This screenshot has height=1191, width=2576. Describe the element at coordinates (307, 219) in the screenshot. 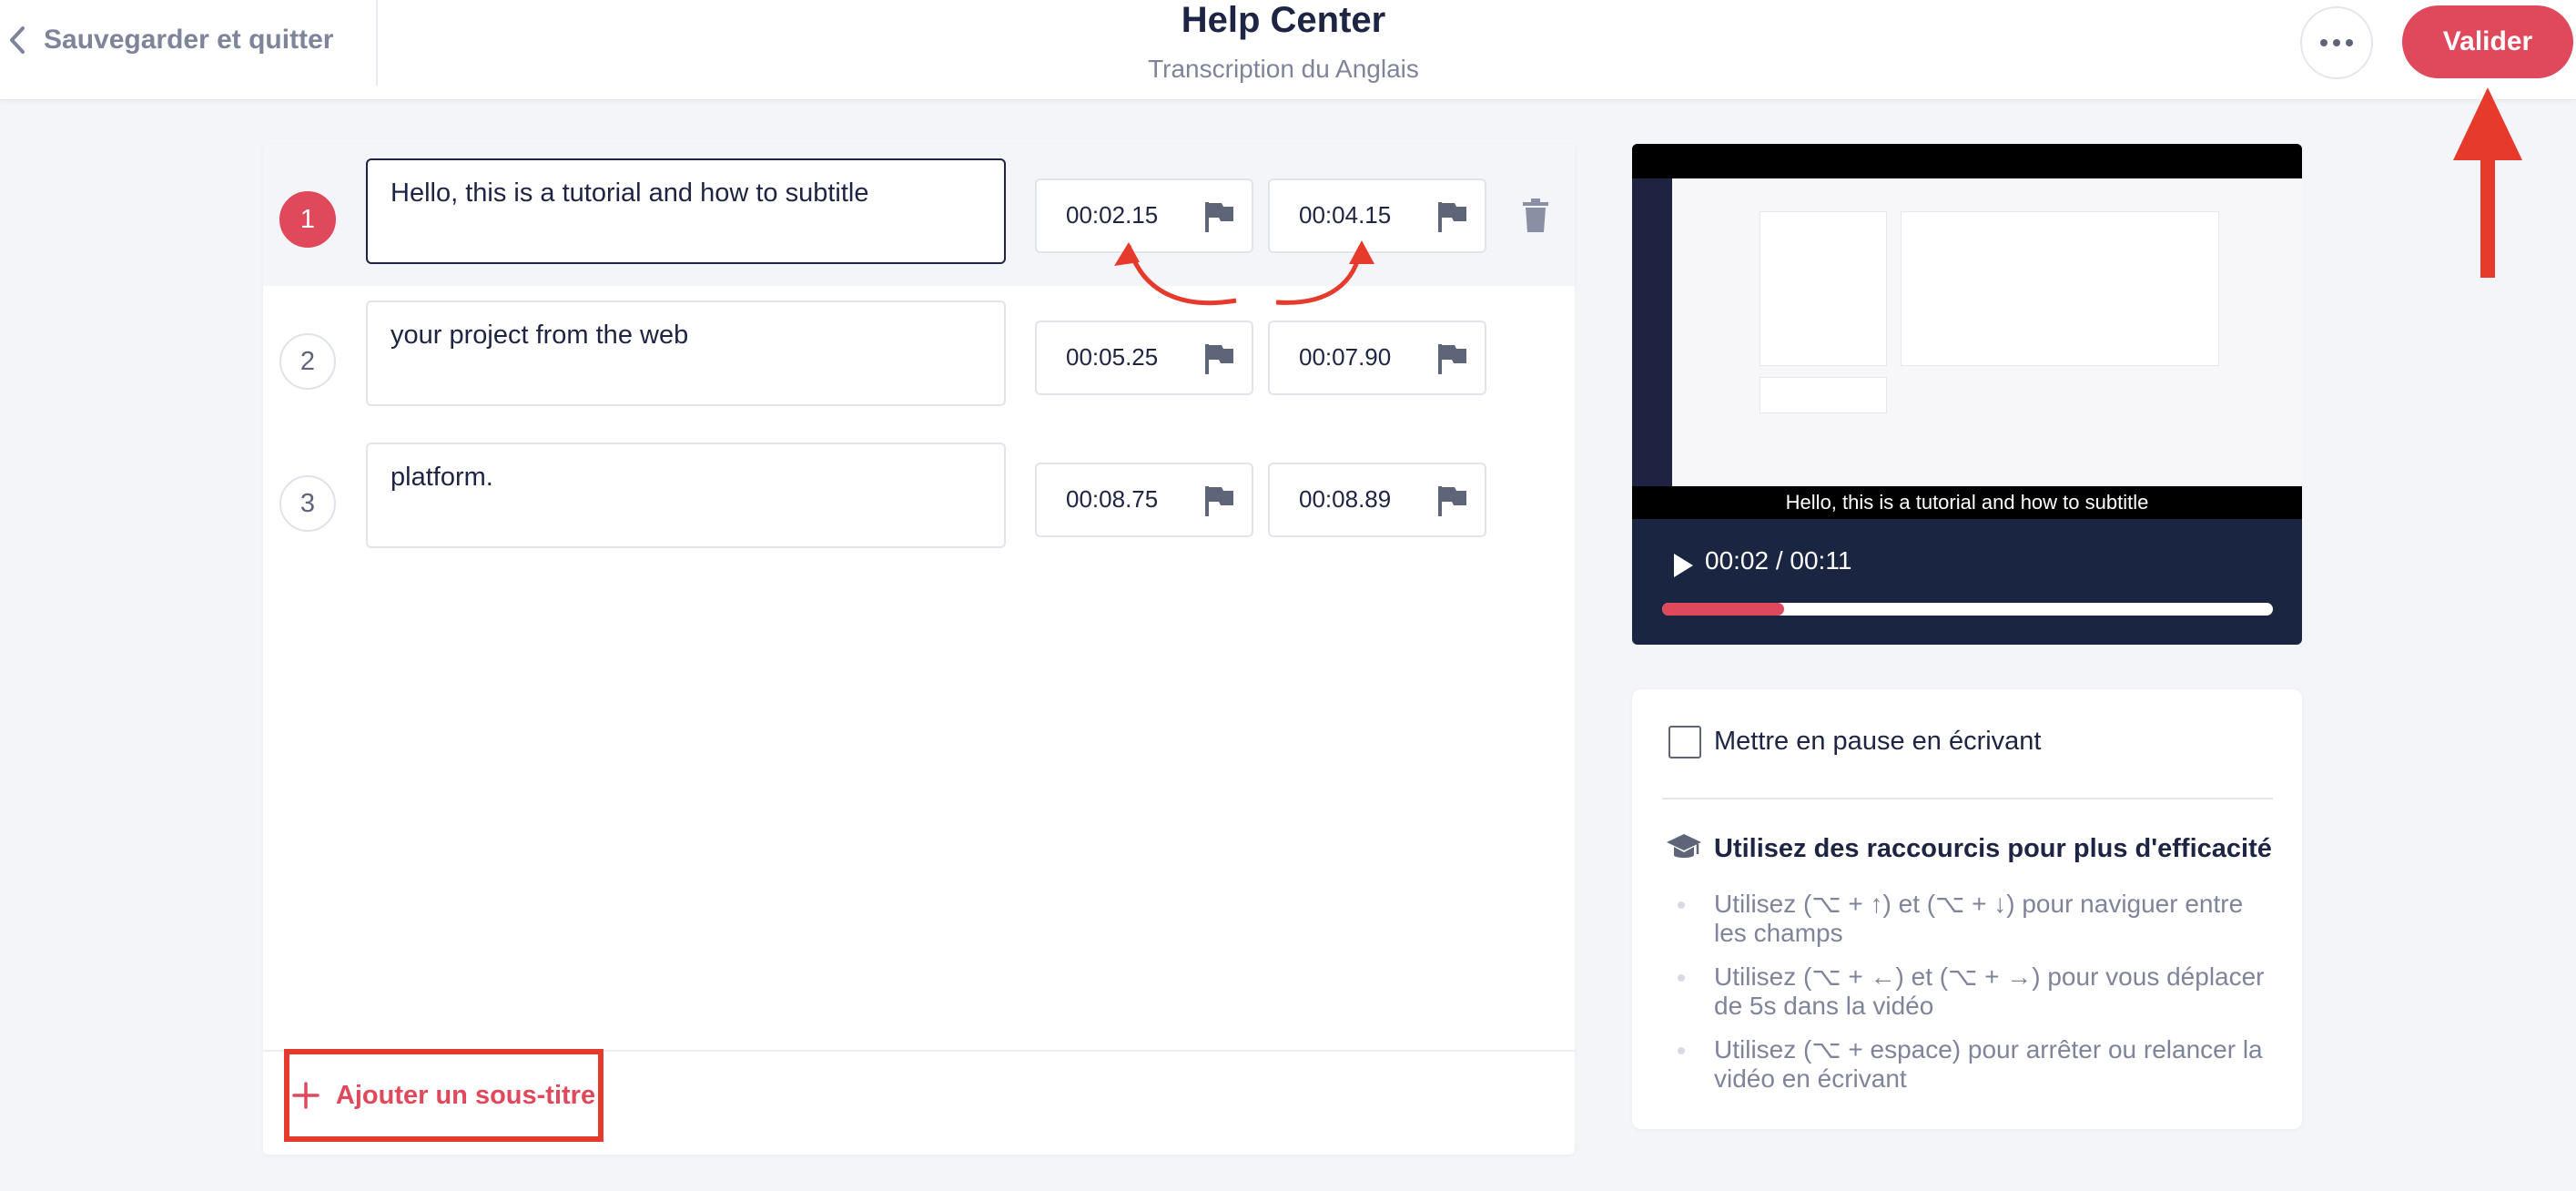

I see `subtitle-index: 1` at that location.